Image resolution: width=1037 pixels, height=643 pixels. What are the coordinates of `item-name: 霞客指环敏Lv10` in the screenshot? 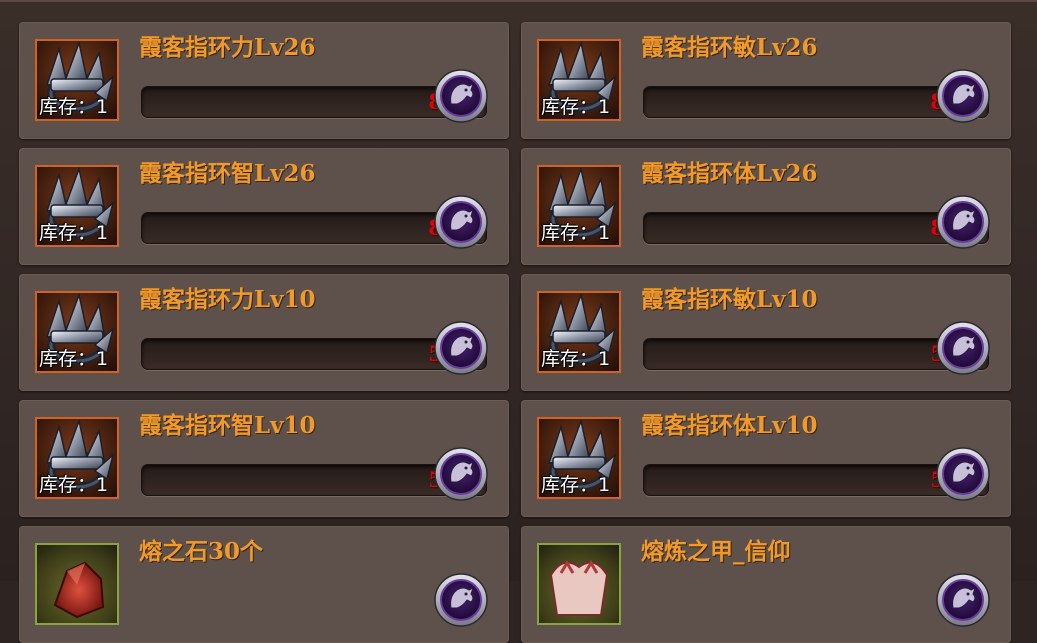 It's located at (729, 299).